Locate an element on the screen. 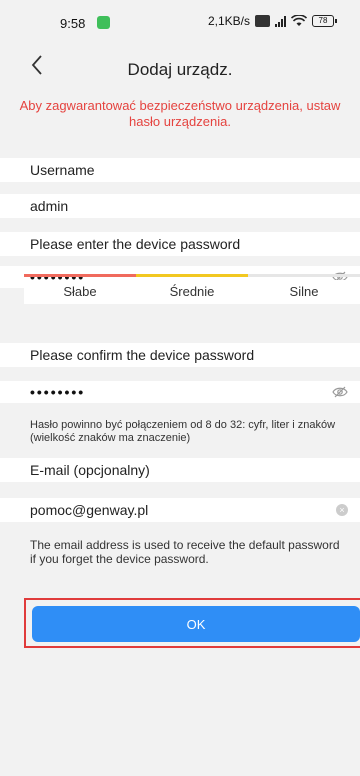 The image size is (360, 776). eye-off-icon is located at coordinates (340, 392).